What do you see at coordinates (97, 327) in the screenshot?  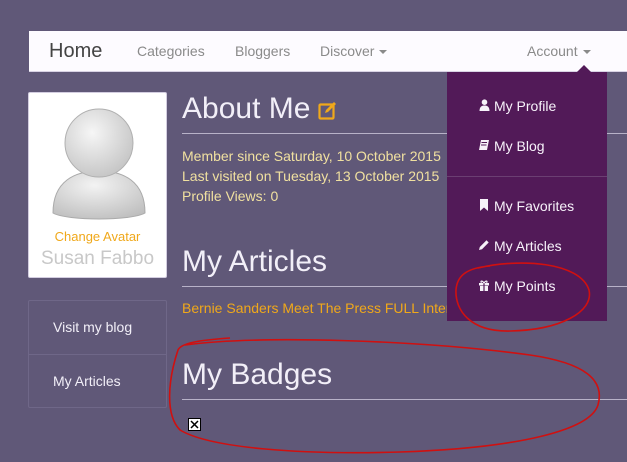 I see `sidebar-item-visit-blog: Visit my blog` at bounding box center [97, 327].